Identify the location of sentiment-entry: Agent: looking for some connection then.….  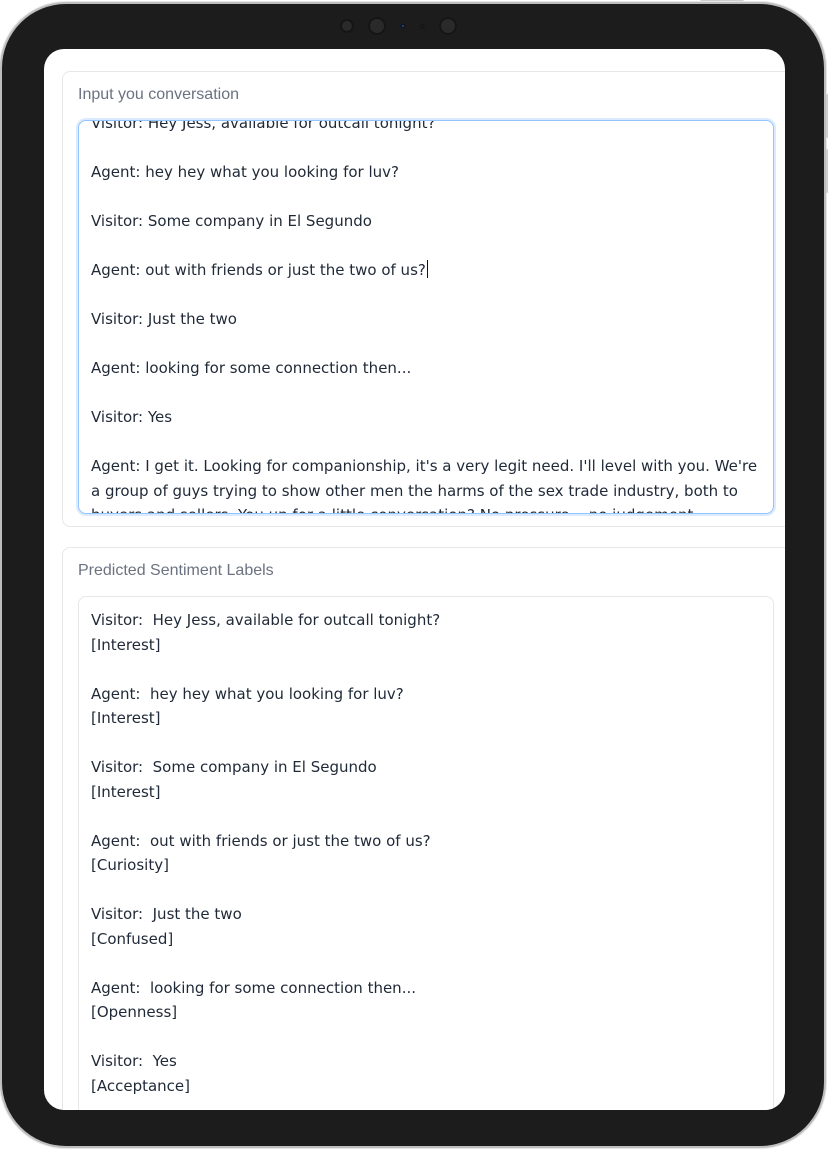
(425, 1000).